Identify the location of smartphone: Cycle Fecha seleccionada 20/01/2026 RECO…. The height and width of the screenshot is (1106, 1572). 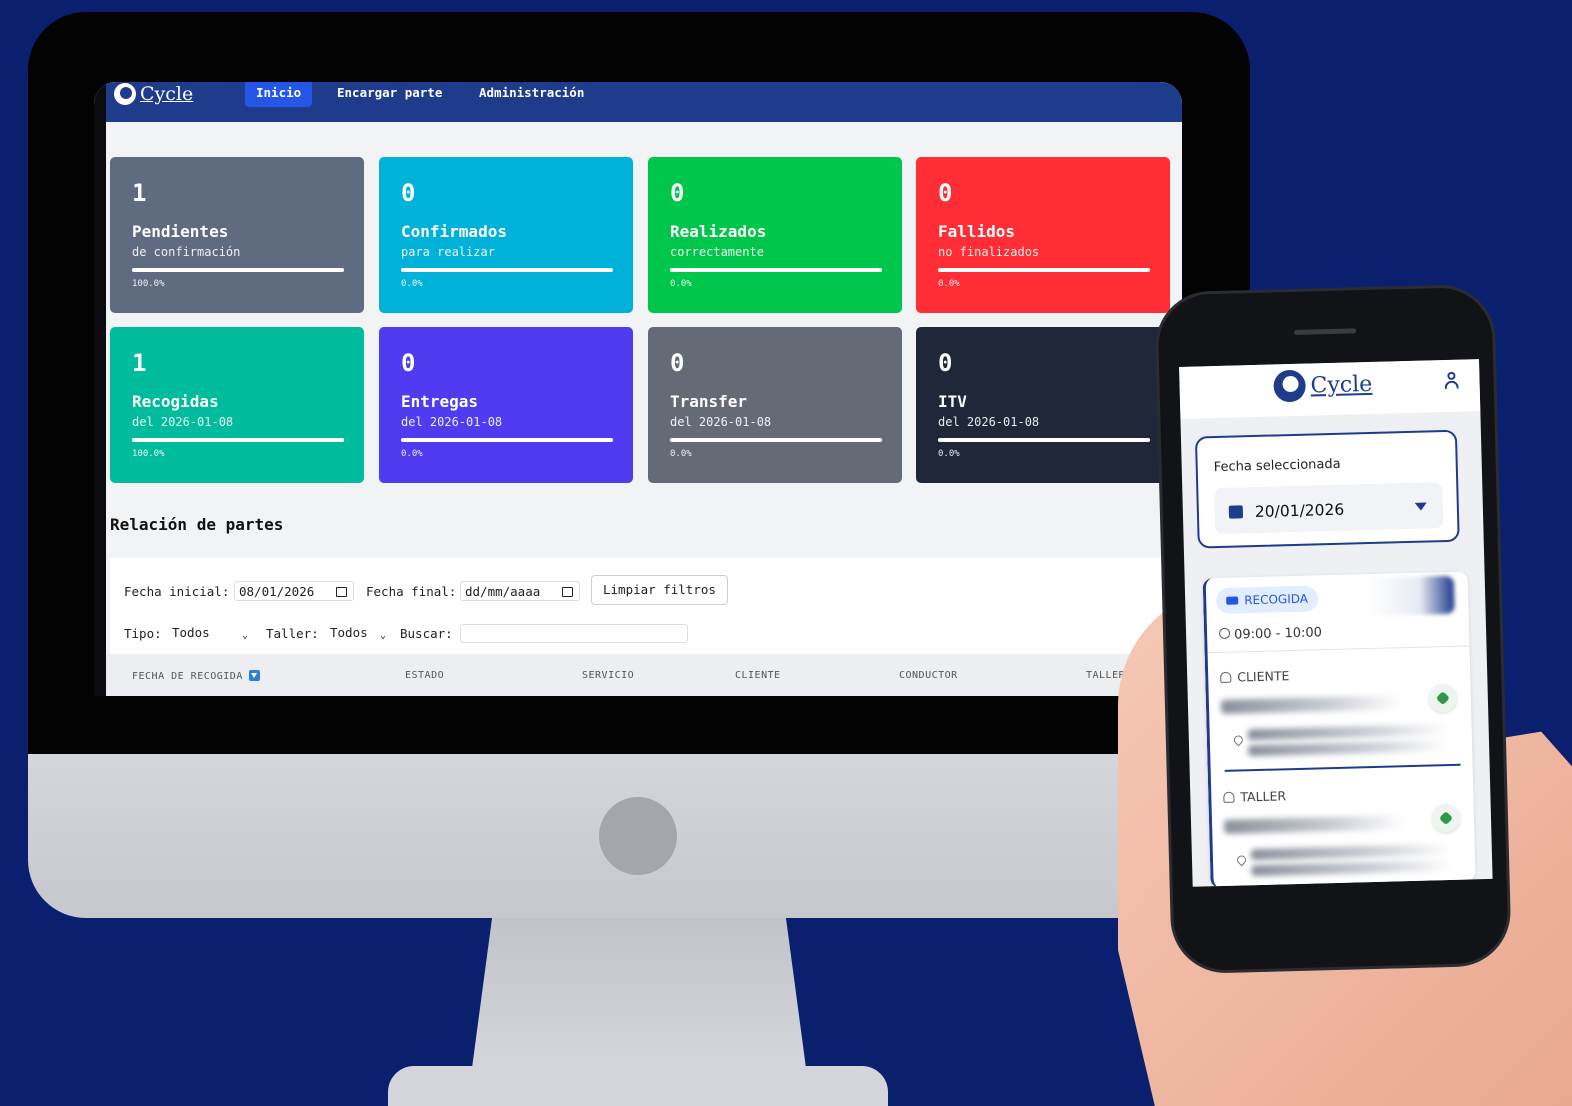
(1333, 629).